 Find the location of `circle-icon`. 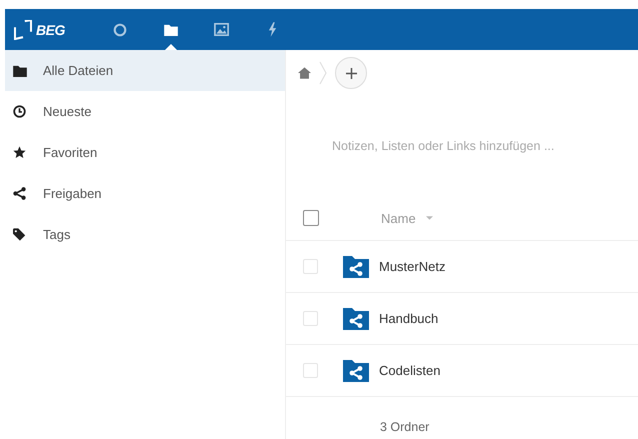

circle-icon is located at coordinates (119, 29).